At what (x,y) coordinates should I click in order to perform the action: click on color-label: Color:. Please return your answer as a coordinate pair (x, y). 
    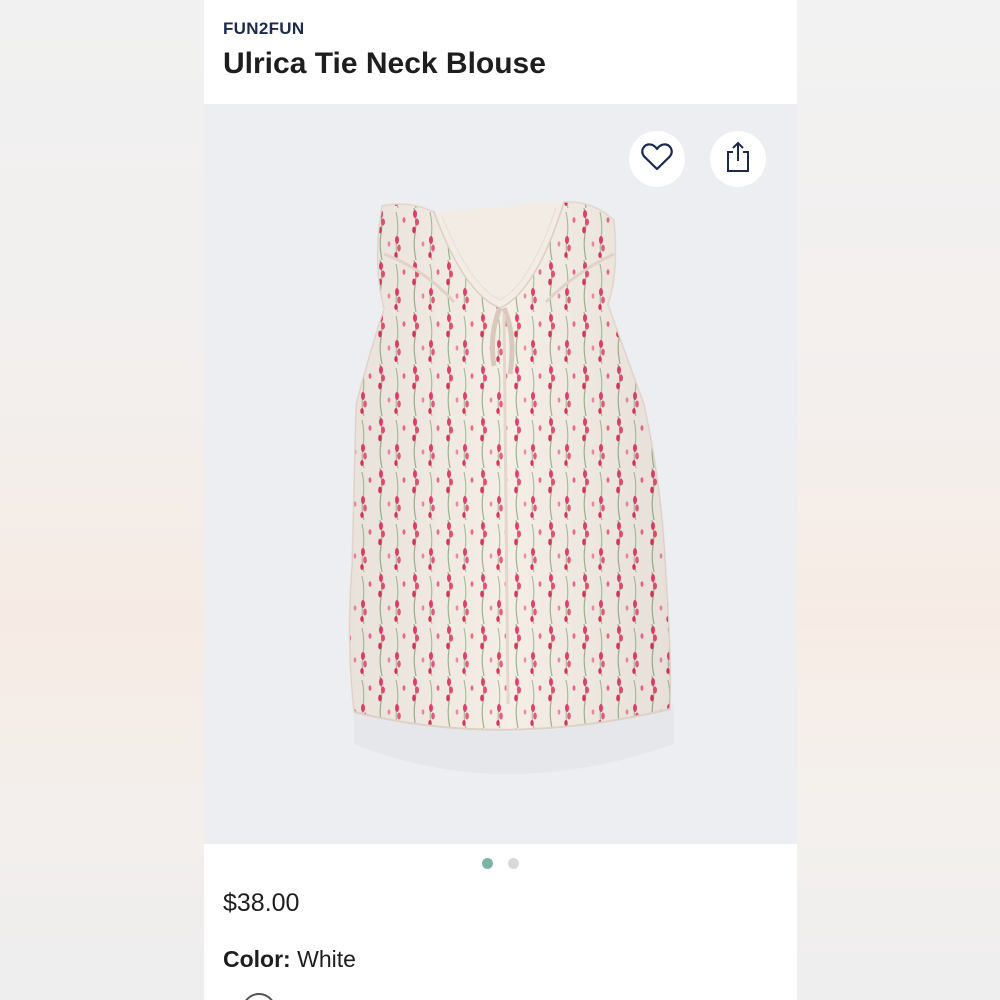
    Looking at the image, I should click on (257, 959).